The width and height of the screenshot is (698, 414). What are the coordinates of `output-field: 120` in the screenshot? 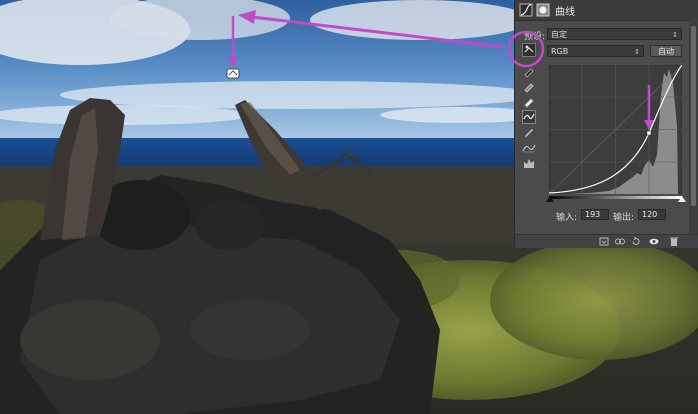 It's located at (652, 214).